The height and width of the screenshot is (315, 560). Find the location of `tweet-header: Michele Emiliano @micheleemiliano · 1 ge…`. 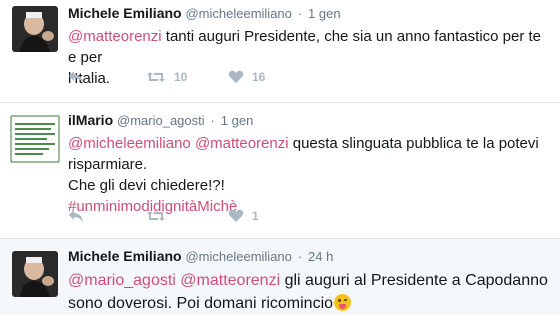

tweet-header: Michele Emiliano @micheleemiliano · 1 ge… is located at coordinates (310, 13).